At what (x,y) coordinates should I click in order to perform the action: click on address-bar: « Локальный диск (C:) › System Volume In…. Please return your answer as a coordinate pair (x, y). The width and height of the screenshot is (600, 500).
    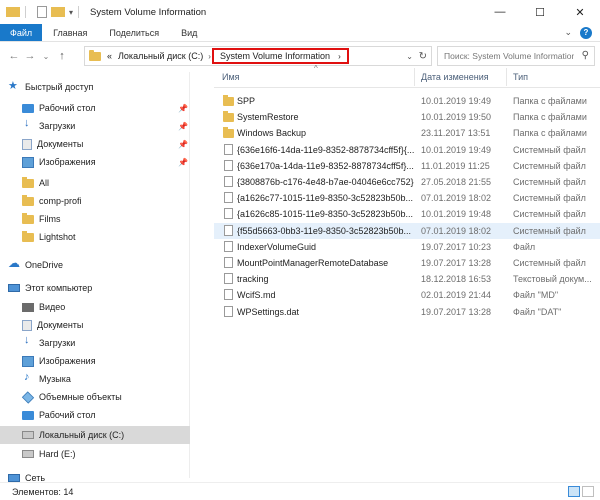
    Looking at the image, I should click on (258, 56).